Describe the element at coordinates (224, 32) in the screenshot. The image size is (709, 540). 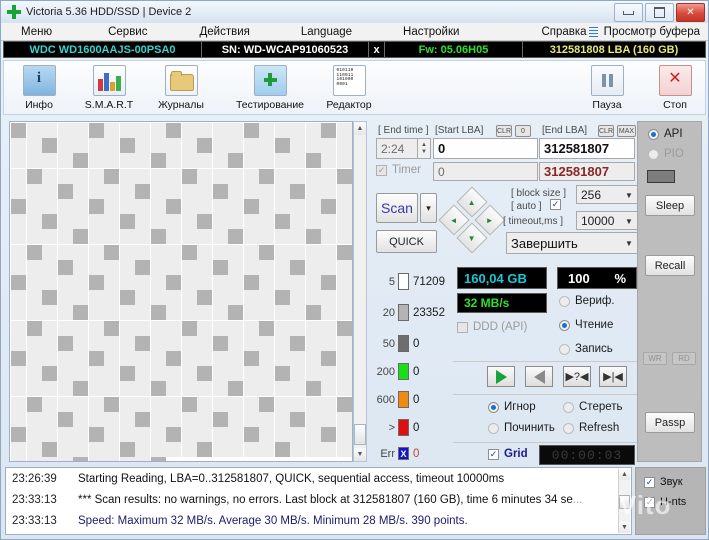
I see `menu-item-actions: Действия` at that location.